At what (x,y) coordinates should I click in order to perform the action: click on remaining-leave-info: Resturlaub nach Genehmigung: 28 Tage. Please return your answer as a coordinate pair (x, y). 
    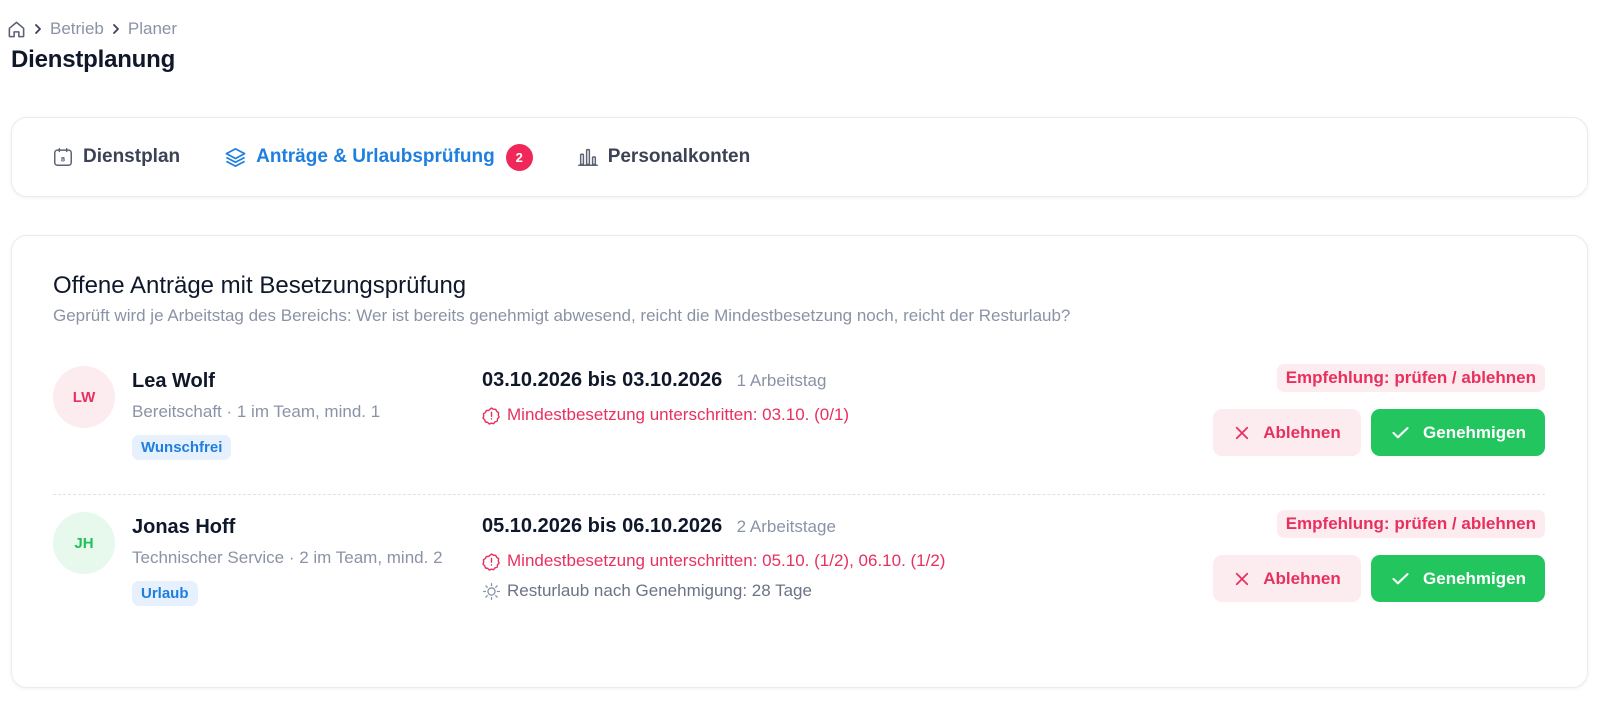
    Looking at the image, I should click on (713, 591).